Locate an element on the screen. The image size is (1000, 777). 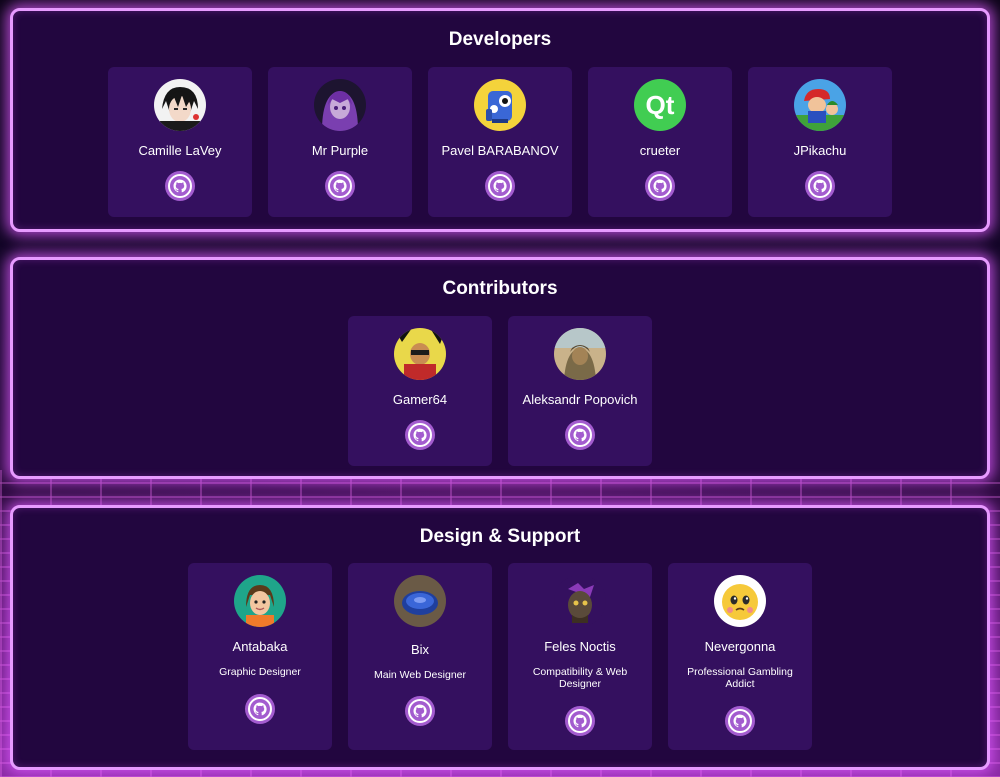
member-card: Nevergonna Professional Gambling Addict is located at coordinates (740, 656).